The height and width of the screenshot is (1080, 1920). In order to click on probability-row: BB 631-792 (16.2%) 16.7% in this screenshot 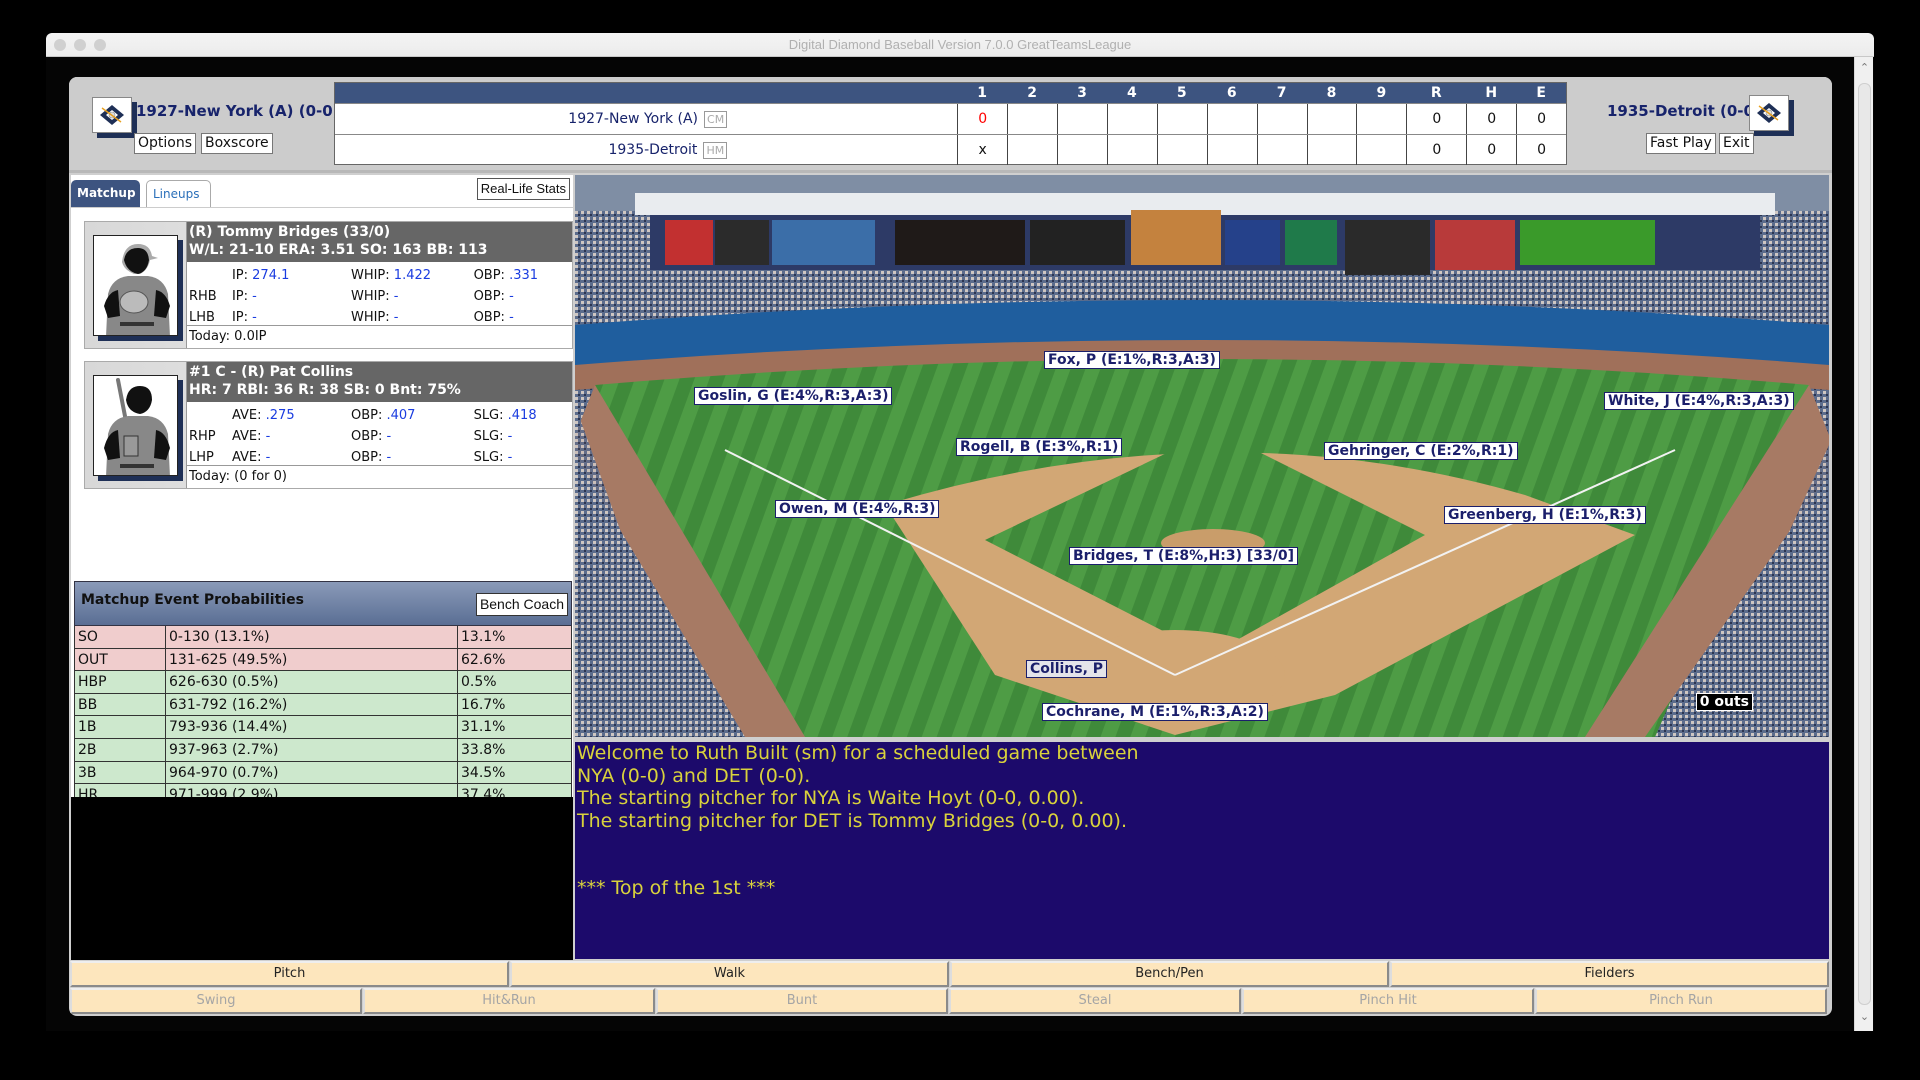, I will do `click(323, 705)`.